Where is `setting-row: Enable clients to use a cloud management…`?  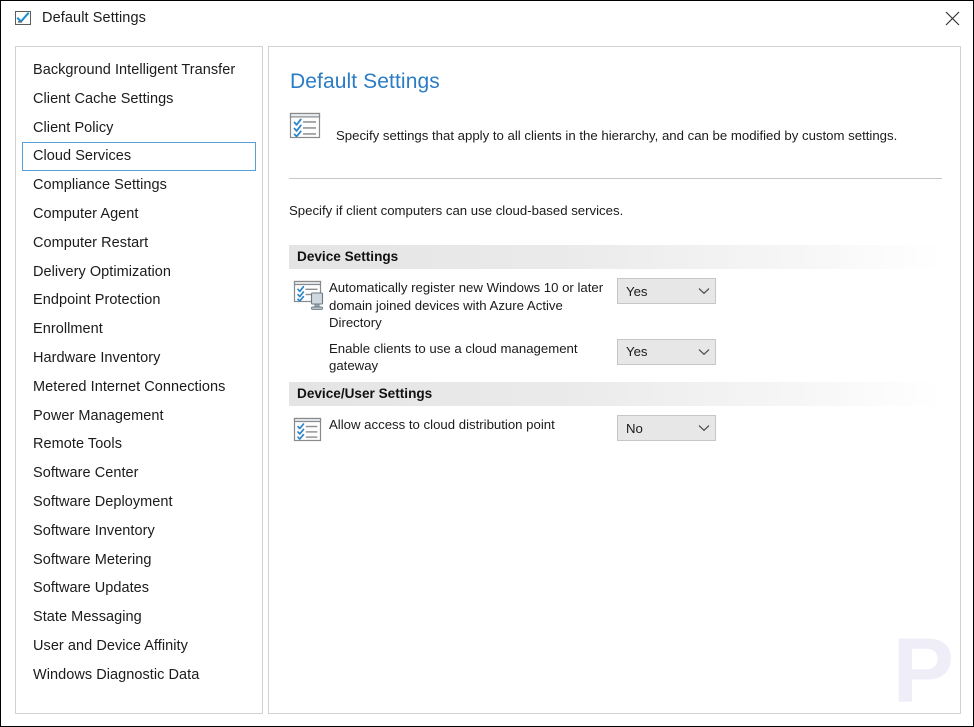
setting-row: Enable clients to use a cloud management… is located at coordinates (615, 356).